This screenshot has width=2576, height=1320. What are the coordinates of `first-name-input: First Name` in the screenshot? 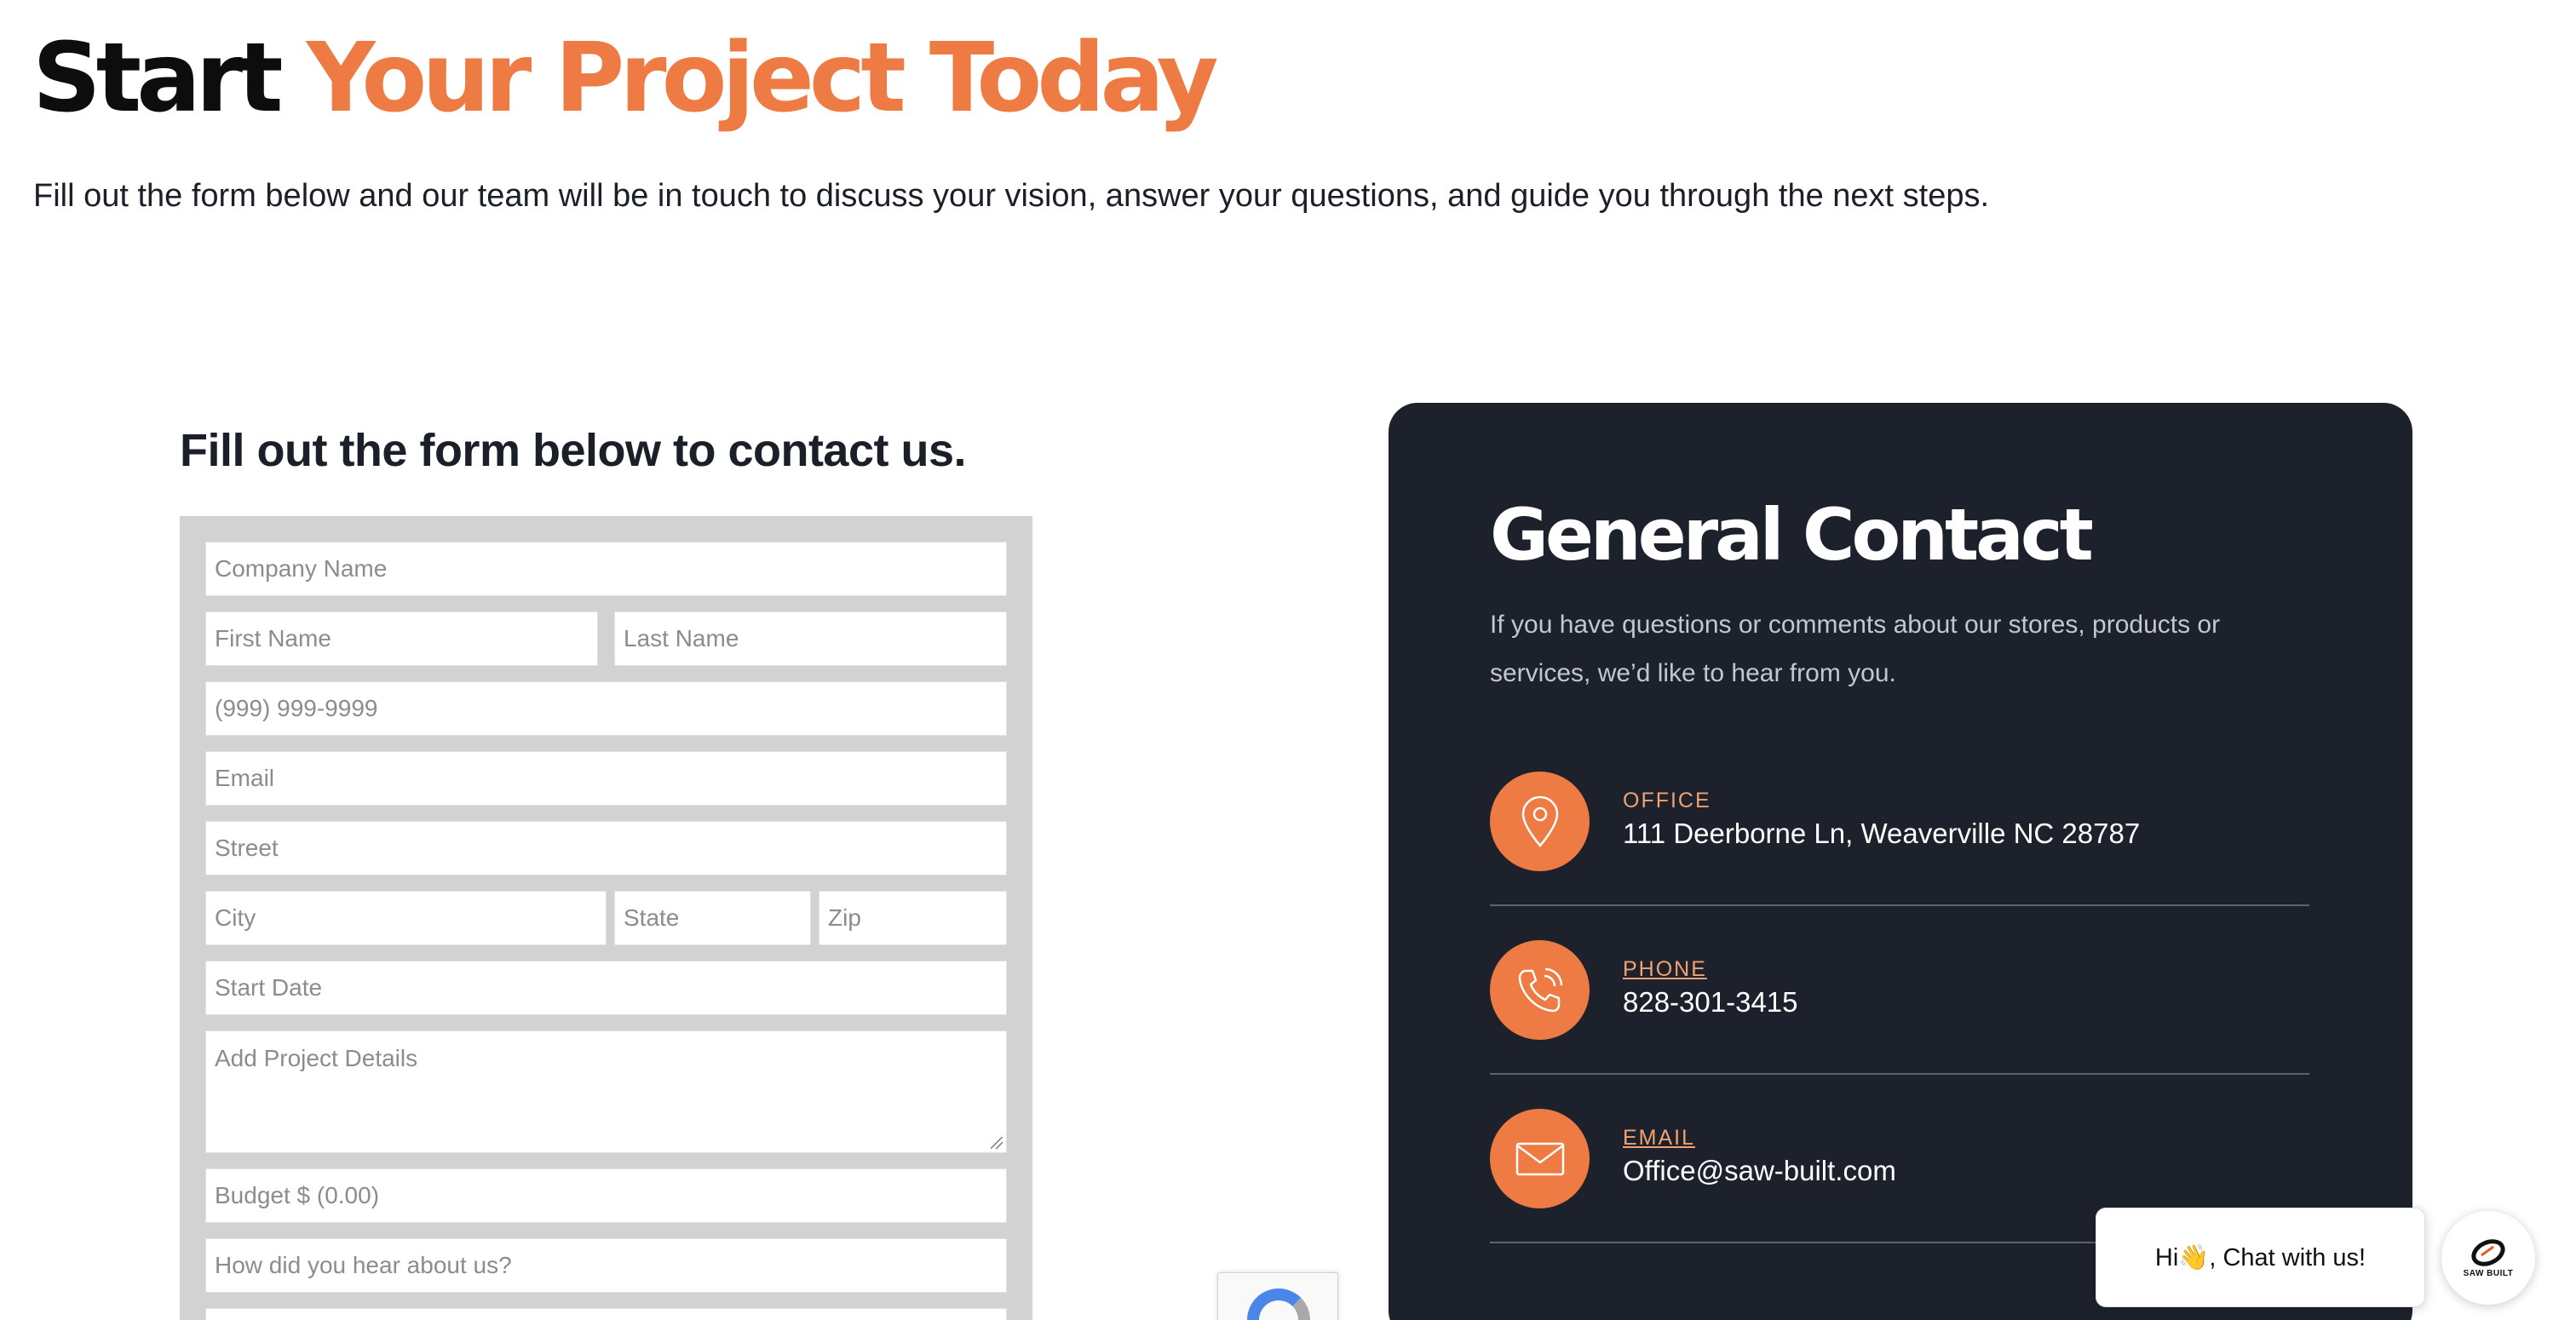 It's located at (402, 638).